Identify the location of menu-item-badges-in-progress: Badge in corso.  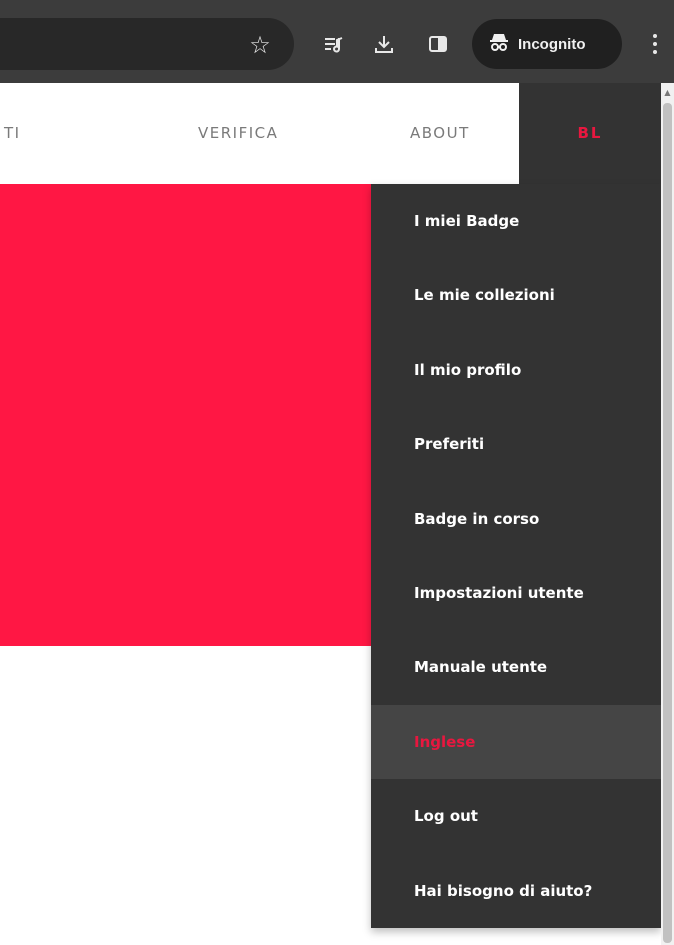
(516, 519).